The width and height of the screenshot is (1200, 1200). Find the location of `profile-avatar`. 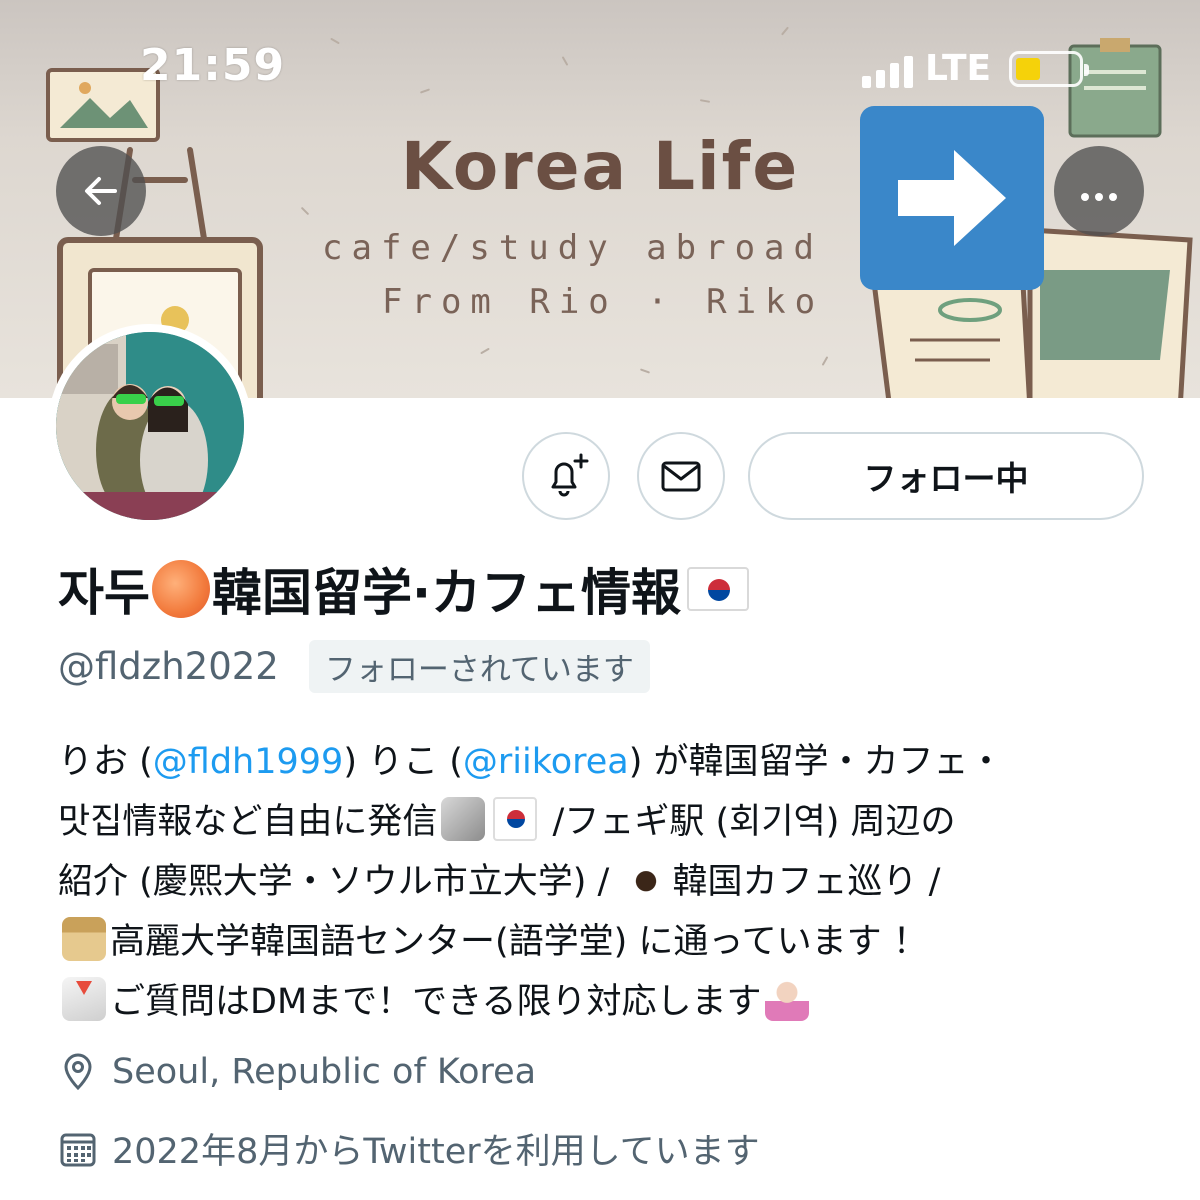

profile-avatar is located at coordinates (150, 426).